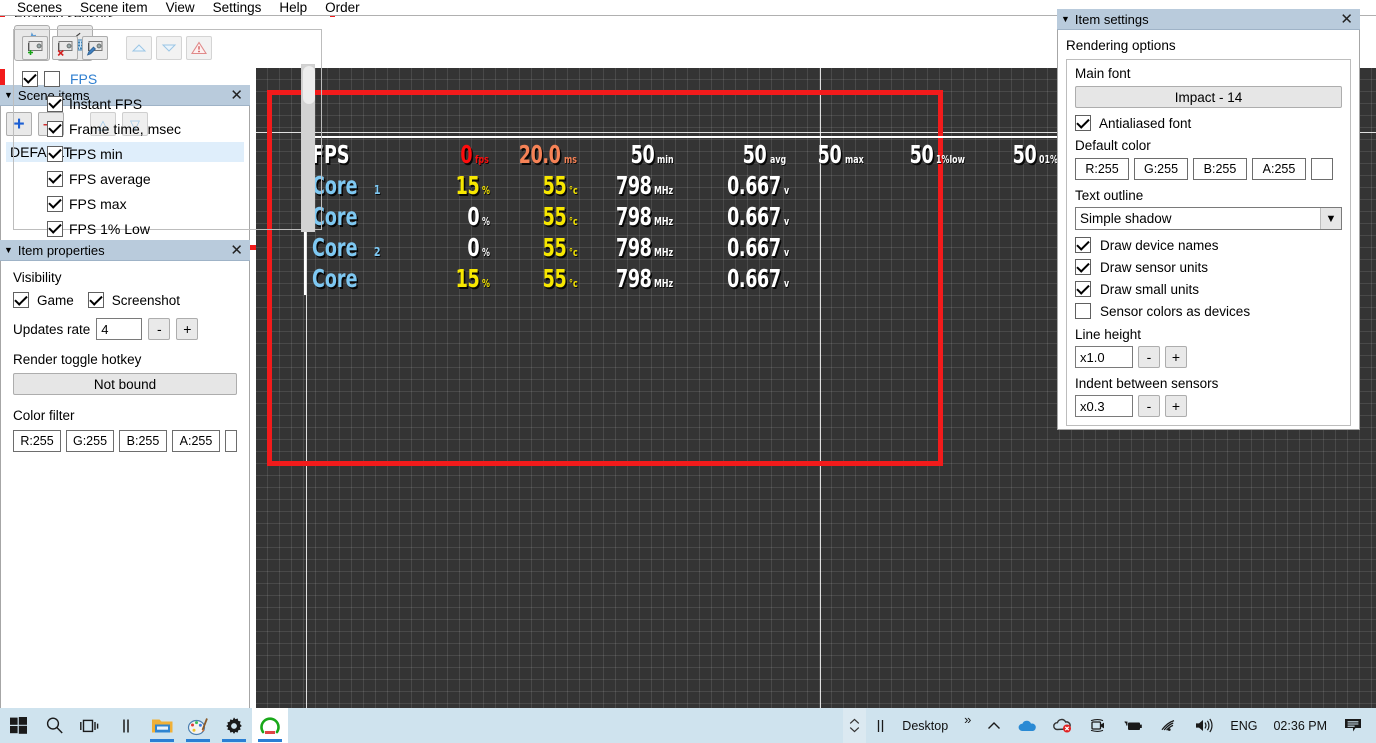  What do you see at coordinates (237, 7) in the screenshot?
I see `menu-settings: Settings` at bounding box center [237, 7].